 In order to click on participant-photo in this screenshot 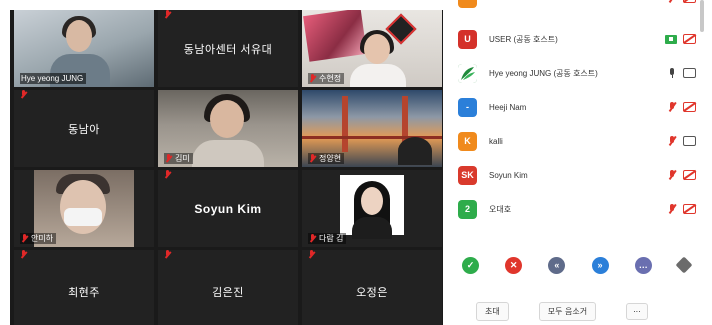, I will do `click(372, 207)`.